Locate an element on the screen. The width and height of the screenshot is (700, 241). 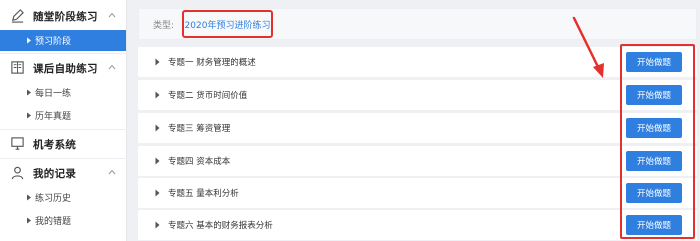
sidebar-group-title: 我的记录 is located at coordinates (55, 173).